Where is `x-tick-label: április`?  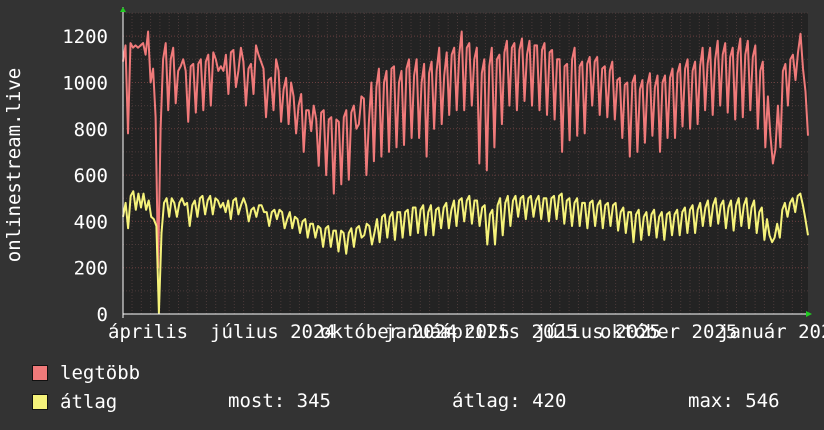
x-tick-label: április is located at coordinates (148, 332).